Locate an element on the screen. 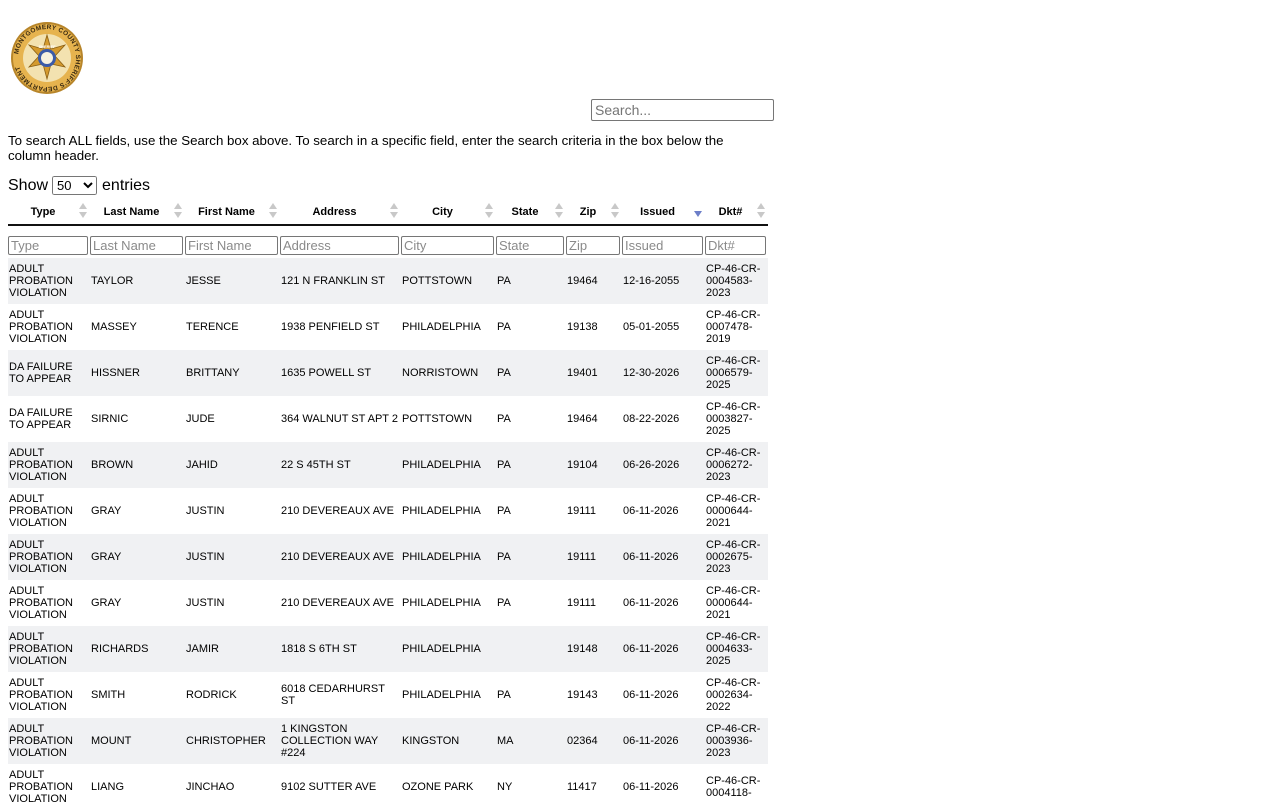 This screenshot has height=810, width=1280. column-header-last-name: Last Name is located at coordinates (137, 213).